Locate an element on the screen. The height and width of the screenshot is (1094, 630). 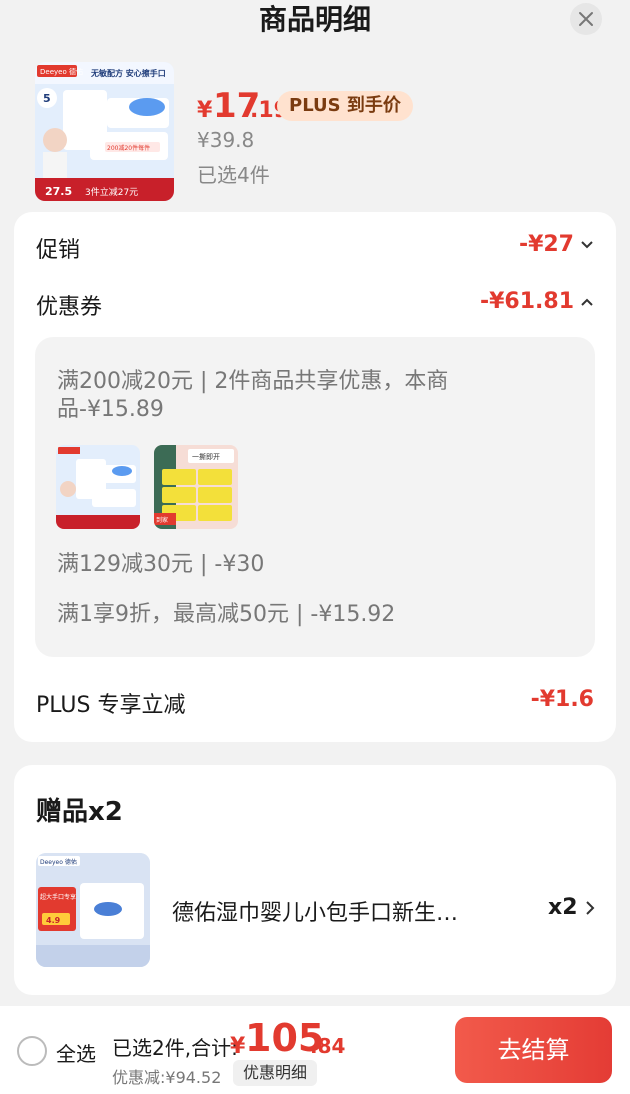
svg-text: 到家 is located at coordinates (162, 520).